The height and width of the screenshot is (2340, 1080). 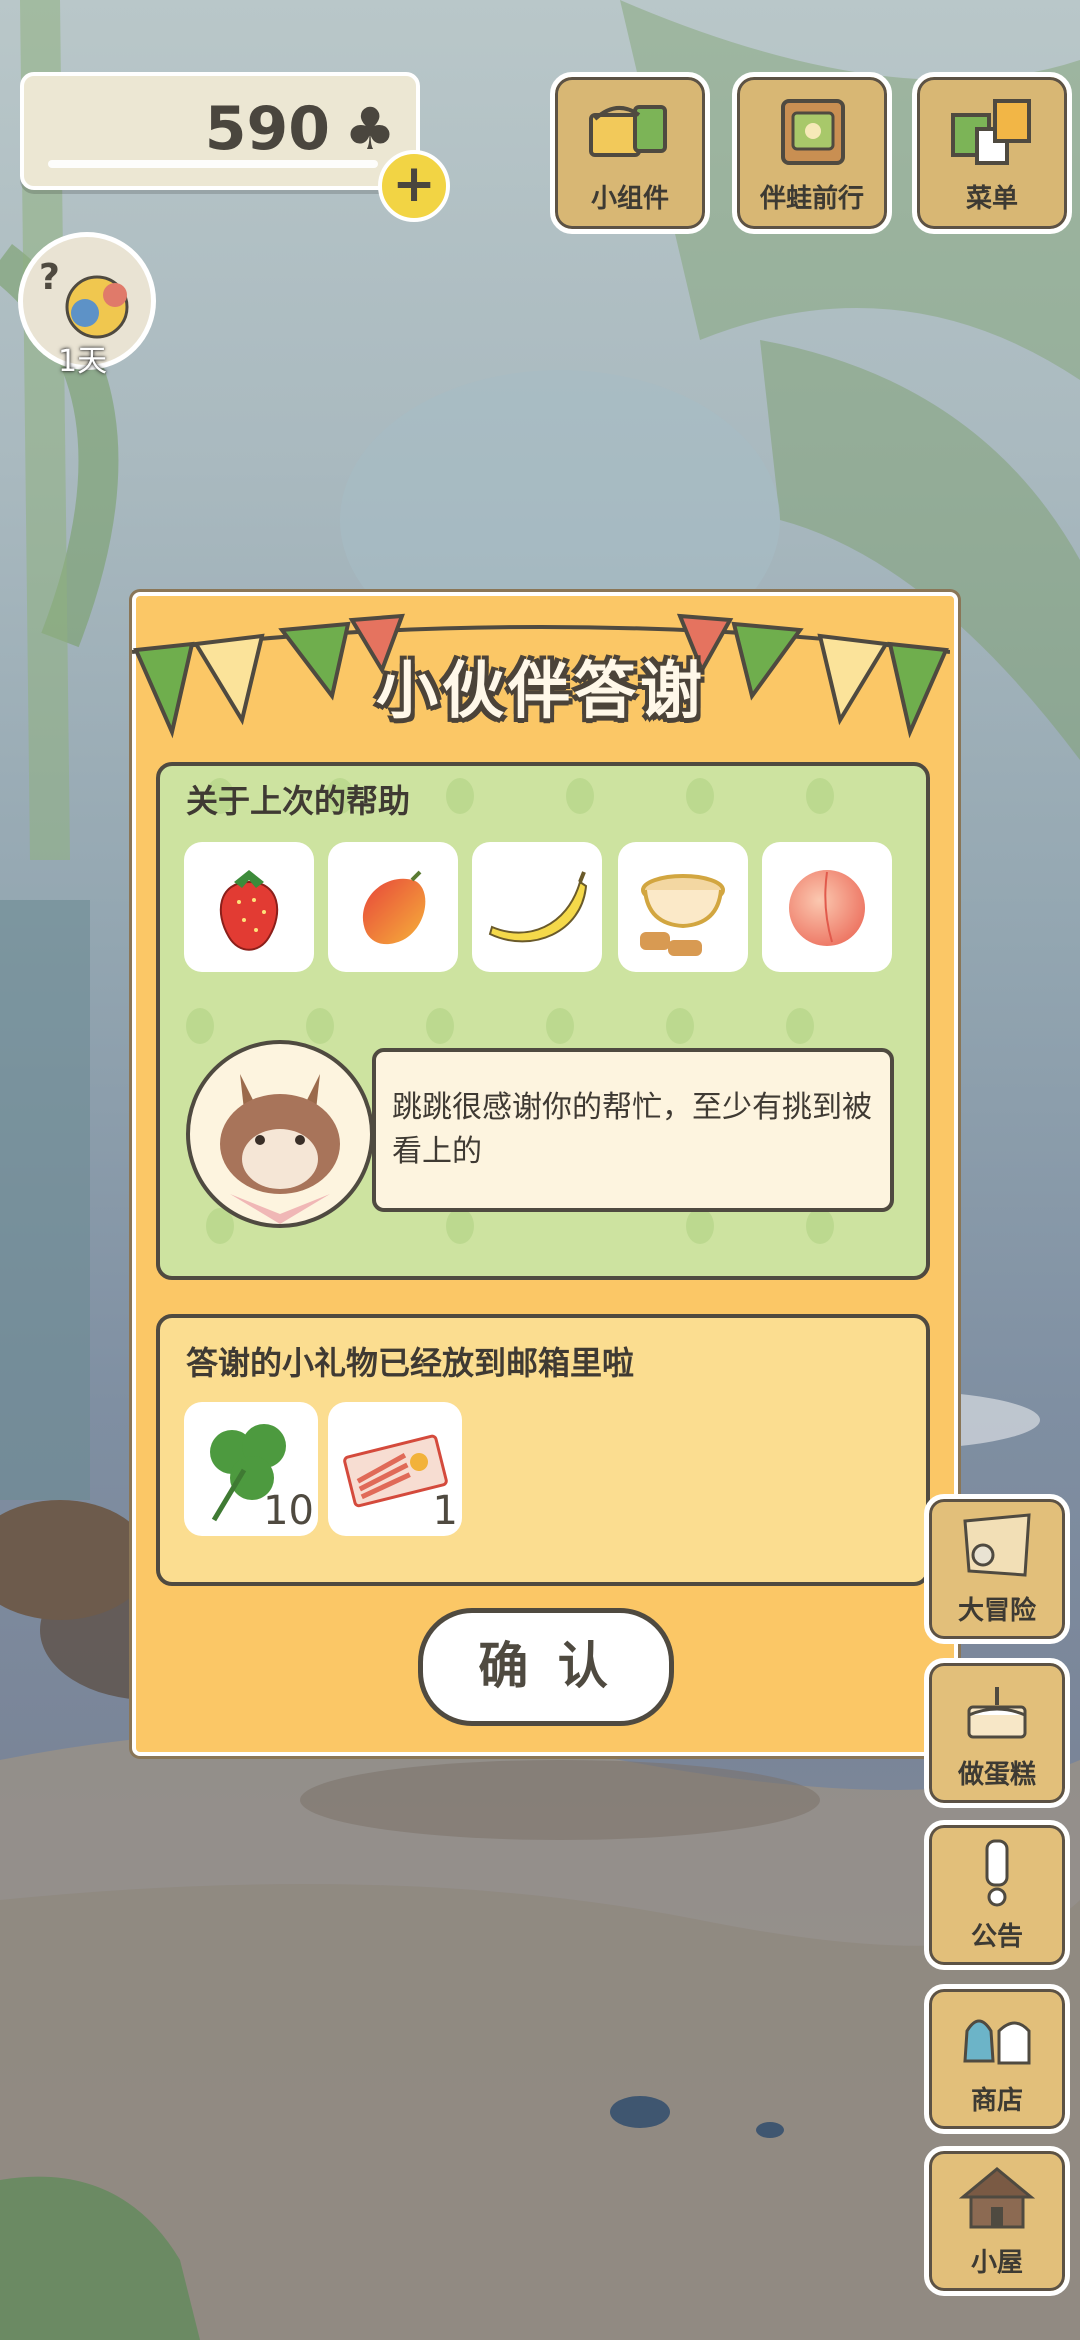 What do you see at coordinates (414, 186) in the screenshot?
I see `add-clover-button: +` at bounding box center [414, 186].